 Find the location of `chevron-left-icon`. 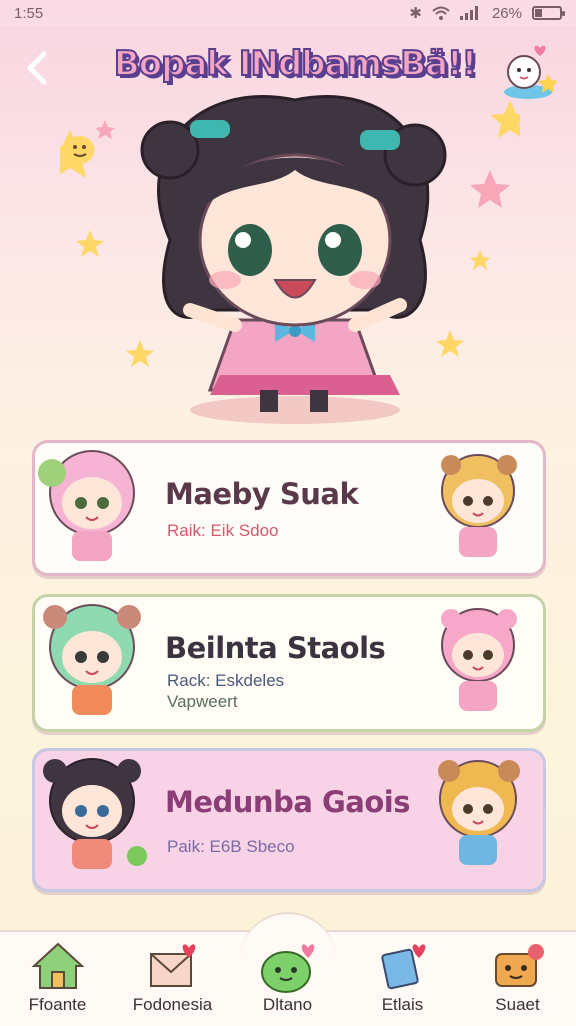

chevron-left-icon is located at coordinates (37, 68).